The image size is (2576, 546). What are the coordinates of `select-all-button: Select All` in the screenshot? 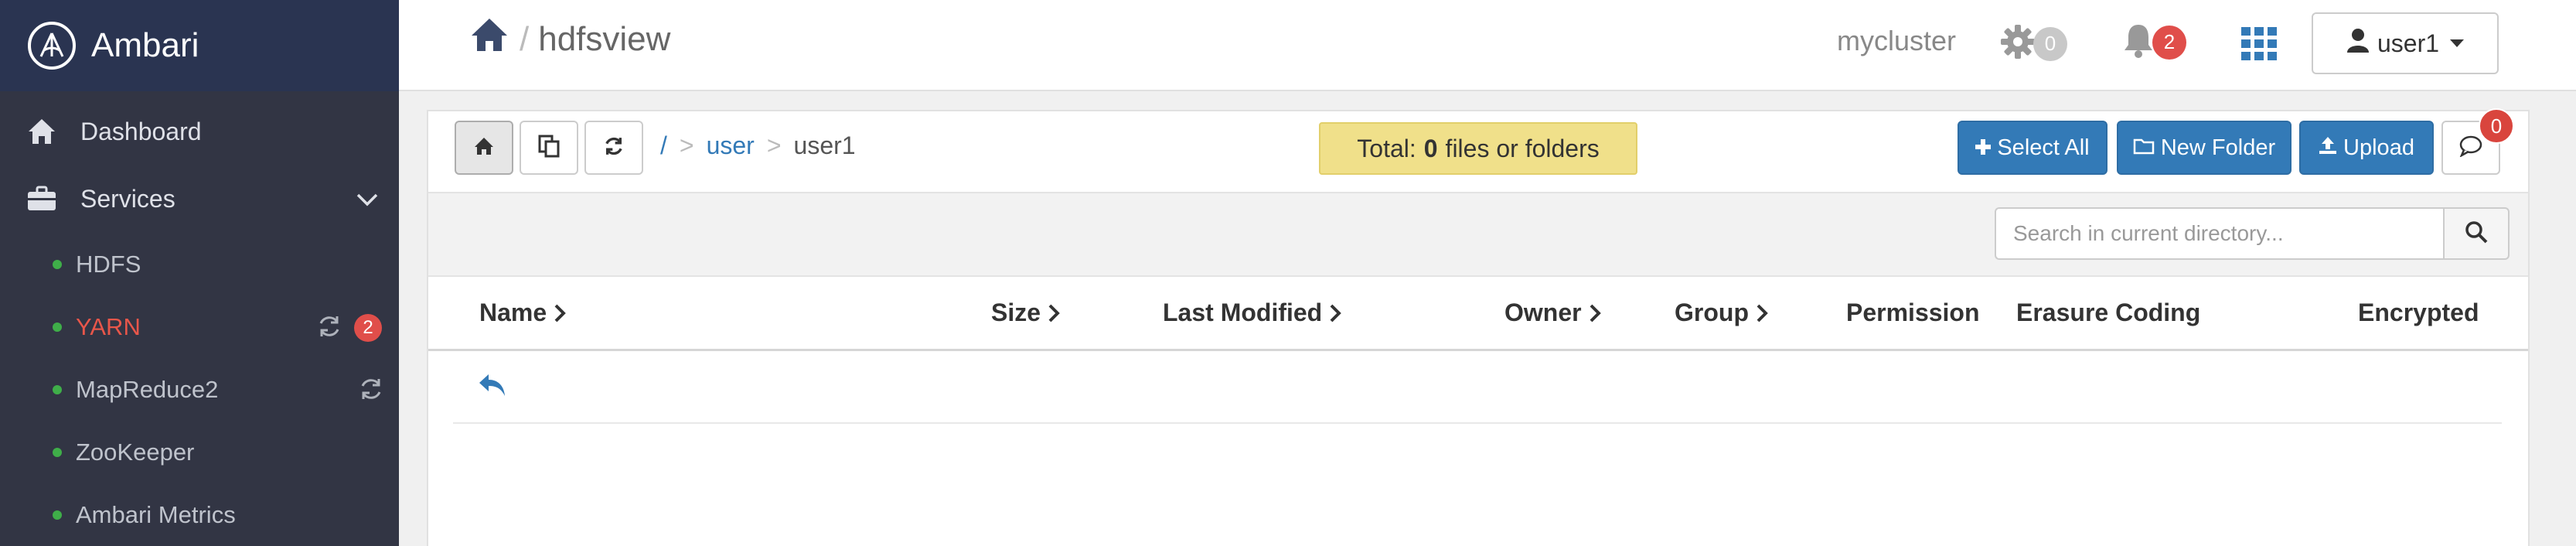 It's located at (2032, 148).